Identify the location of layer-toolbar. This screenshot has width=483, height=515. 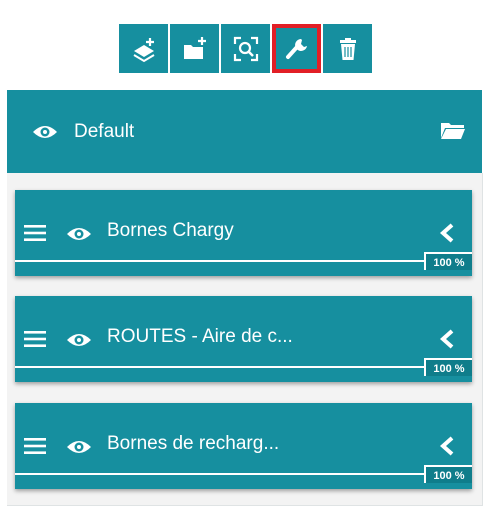
(246, 48).